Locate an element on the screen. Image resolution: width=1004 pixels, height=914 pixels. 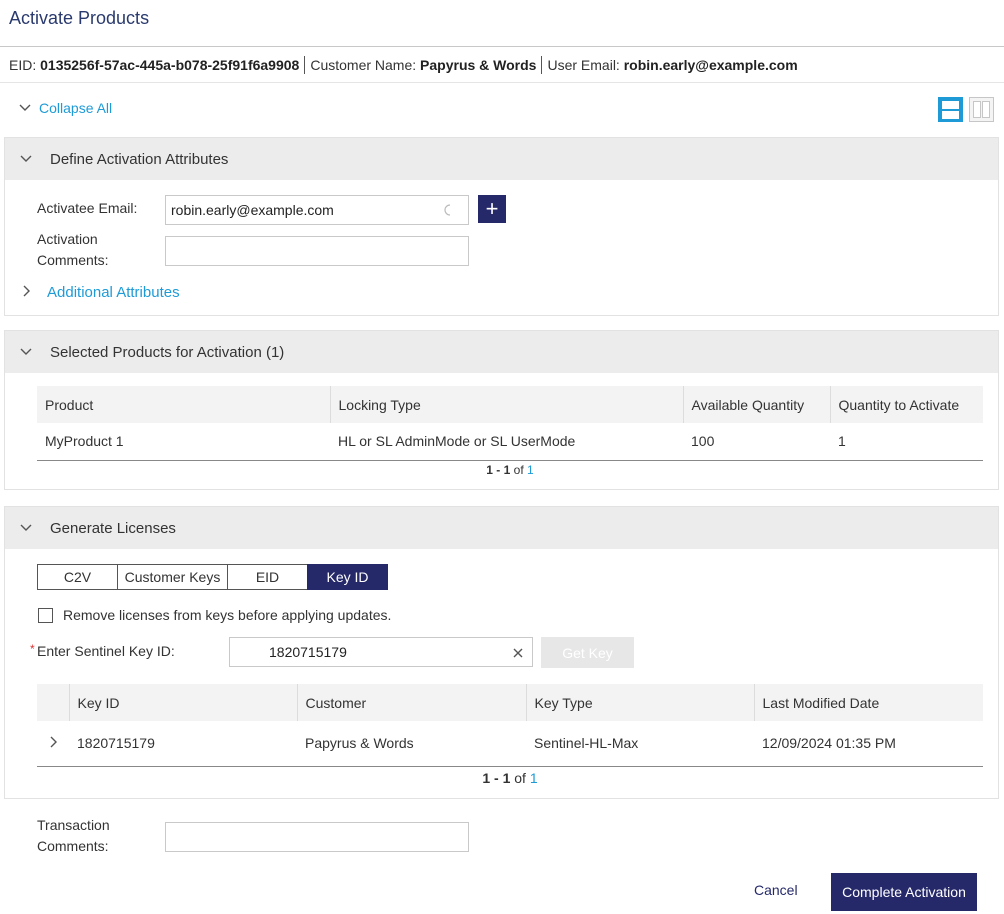
transaction-comments-label-line2: Comments: is located at coordinates (73, 846).